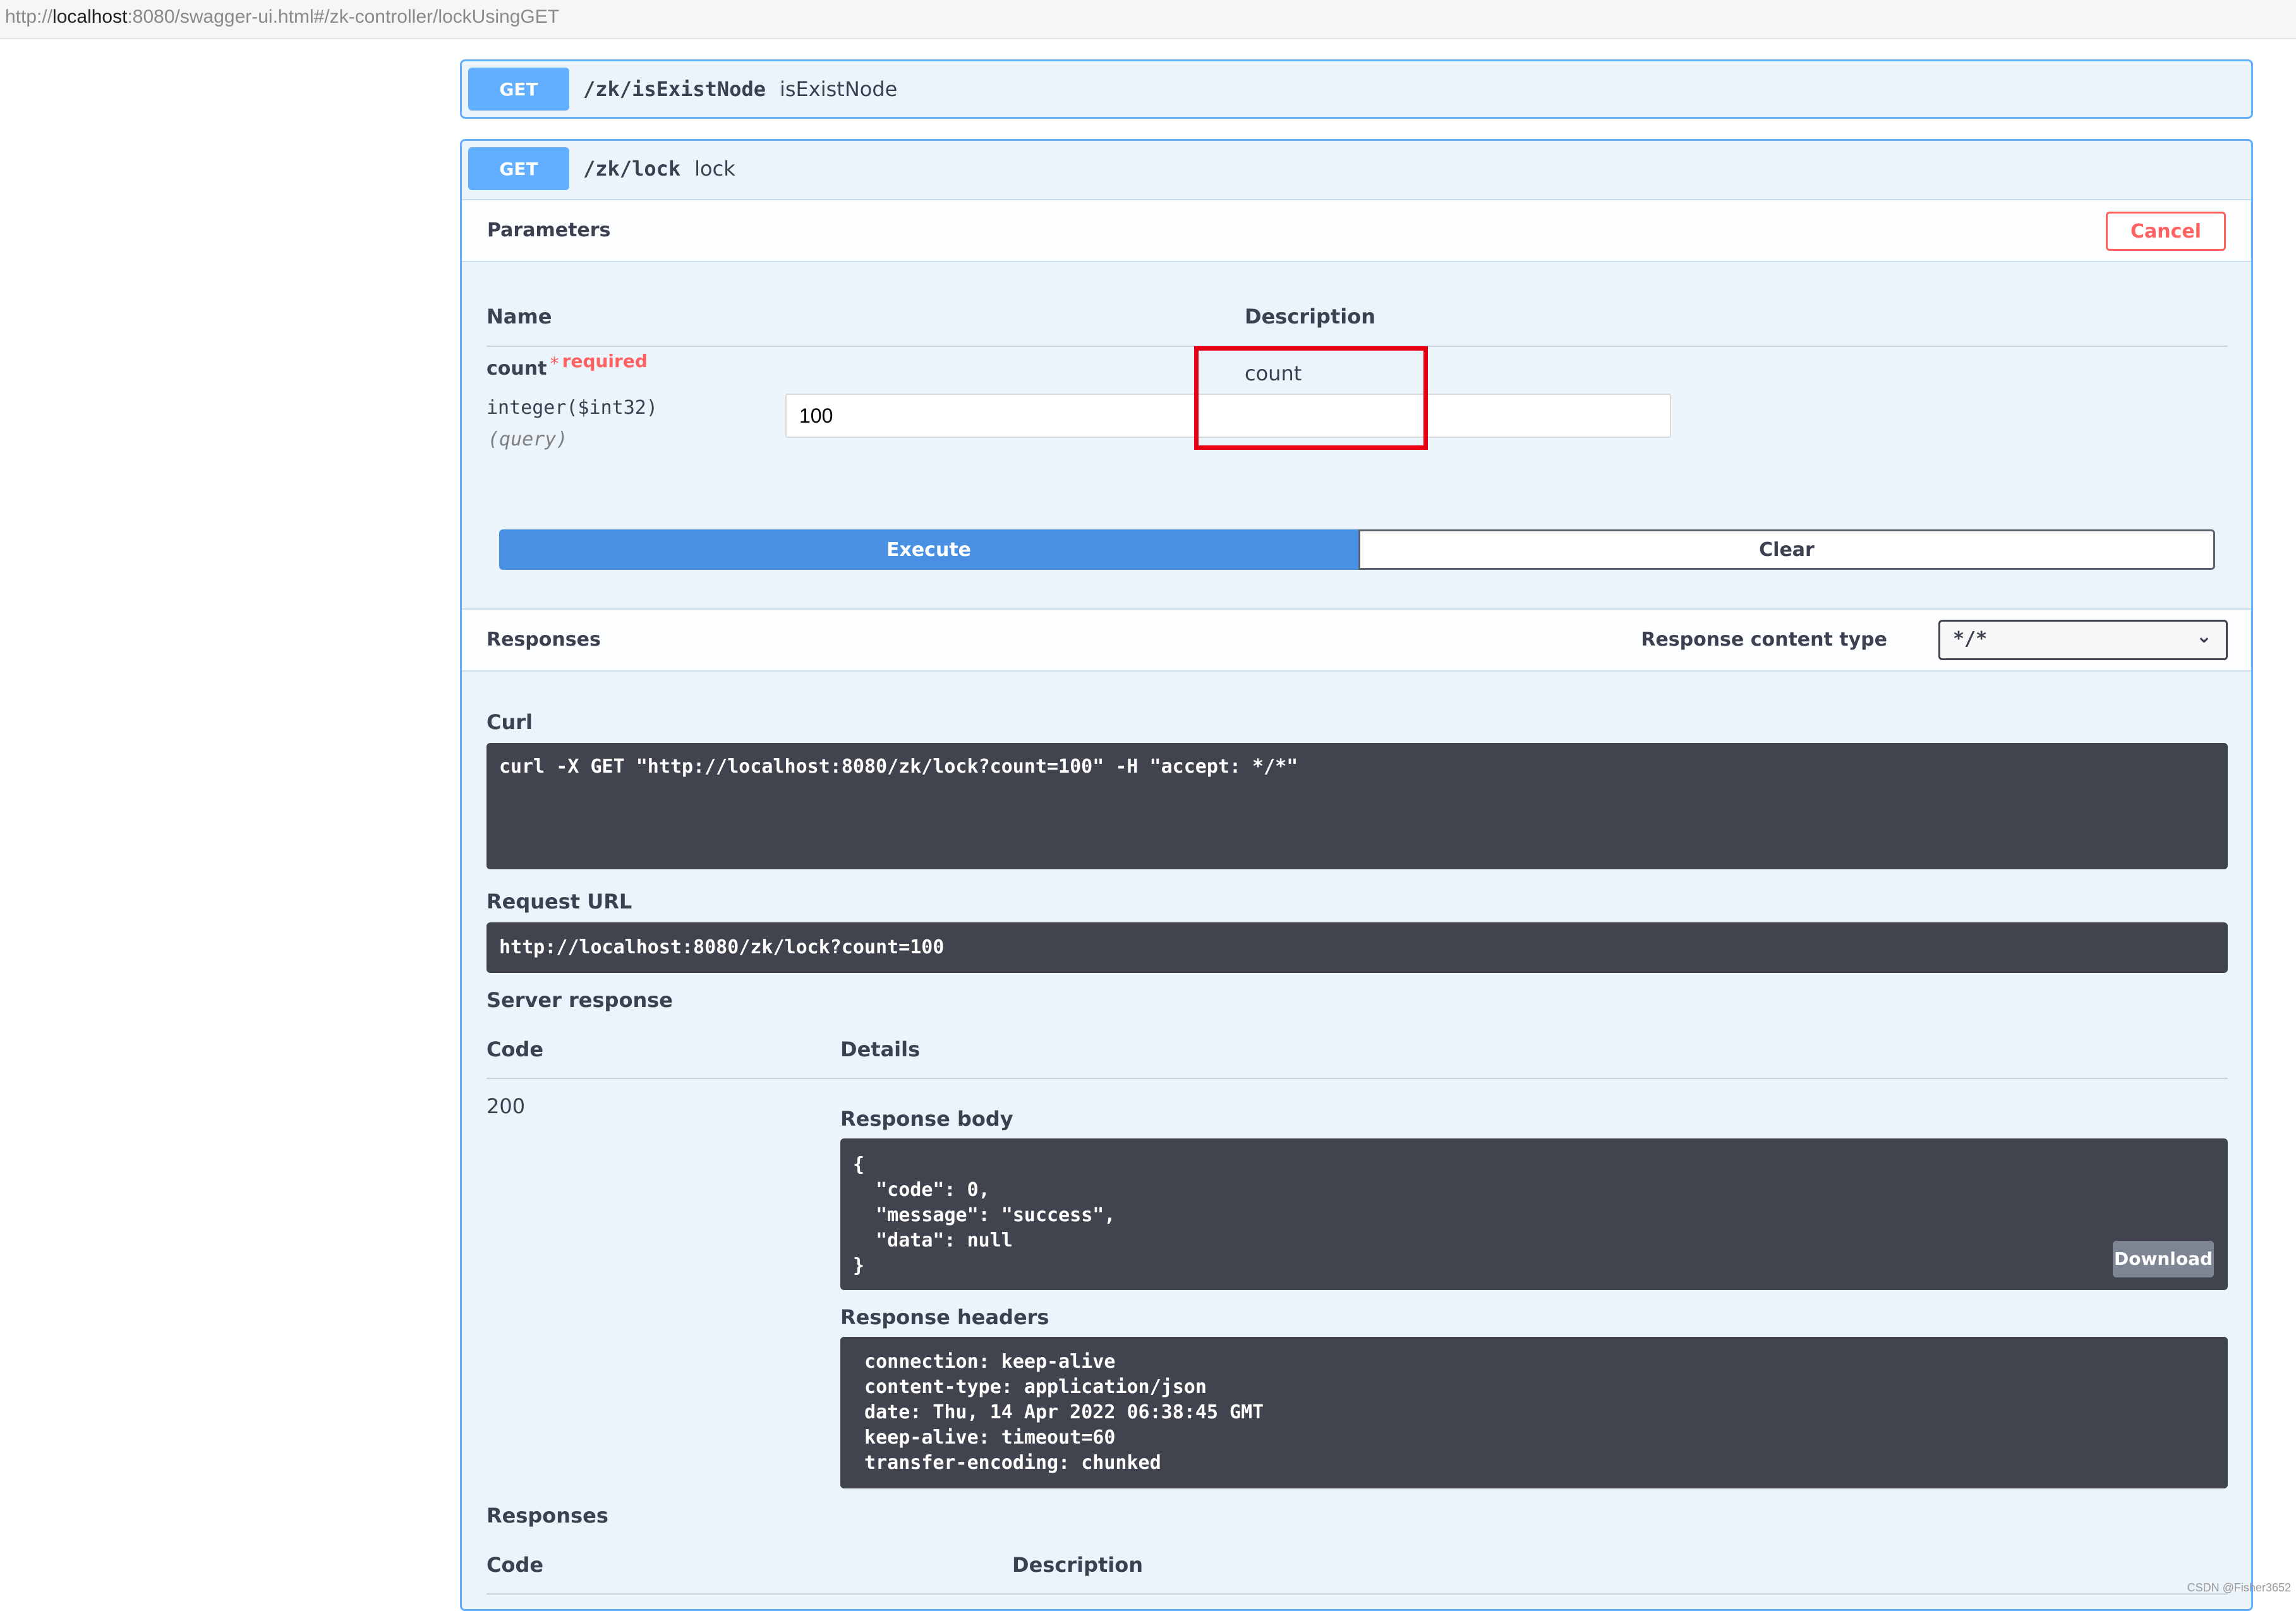  I want to click on param-name: count, so click(516, 369).